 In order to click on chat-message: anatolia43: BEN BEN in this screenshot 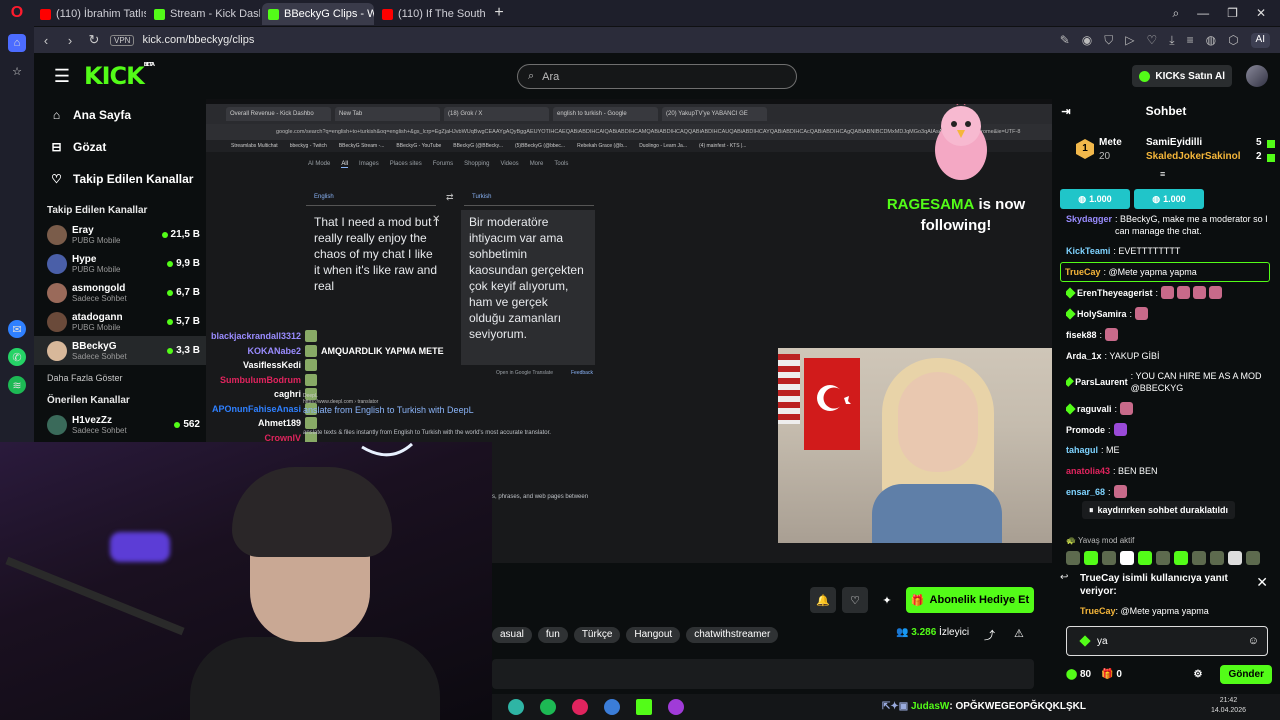, I will do `click(1169, 471)`.